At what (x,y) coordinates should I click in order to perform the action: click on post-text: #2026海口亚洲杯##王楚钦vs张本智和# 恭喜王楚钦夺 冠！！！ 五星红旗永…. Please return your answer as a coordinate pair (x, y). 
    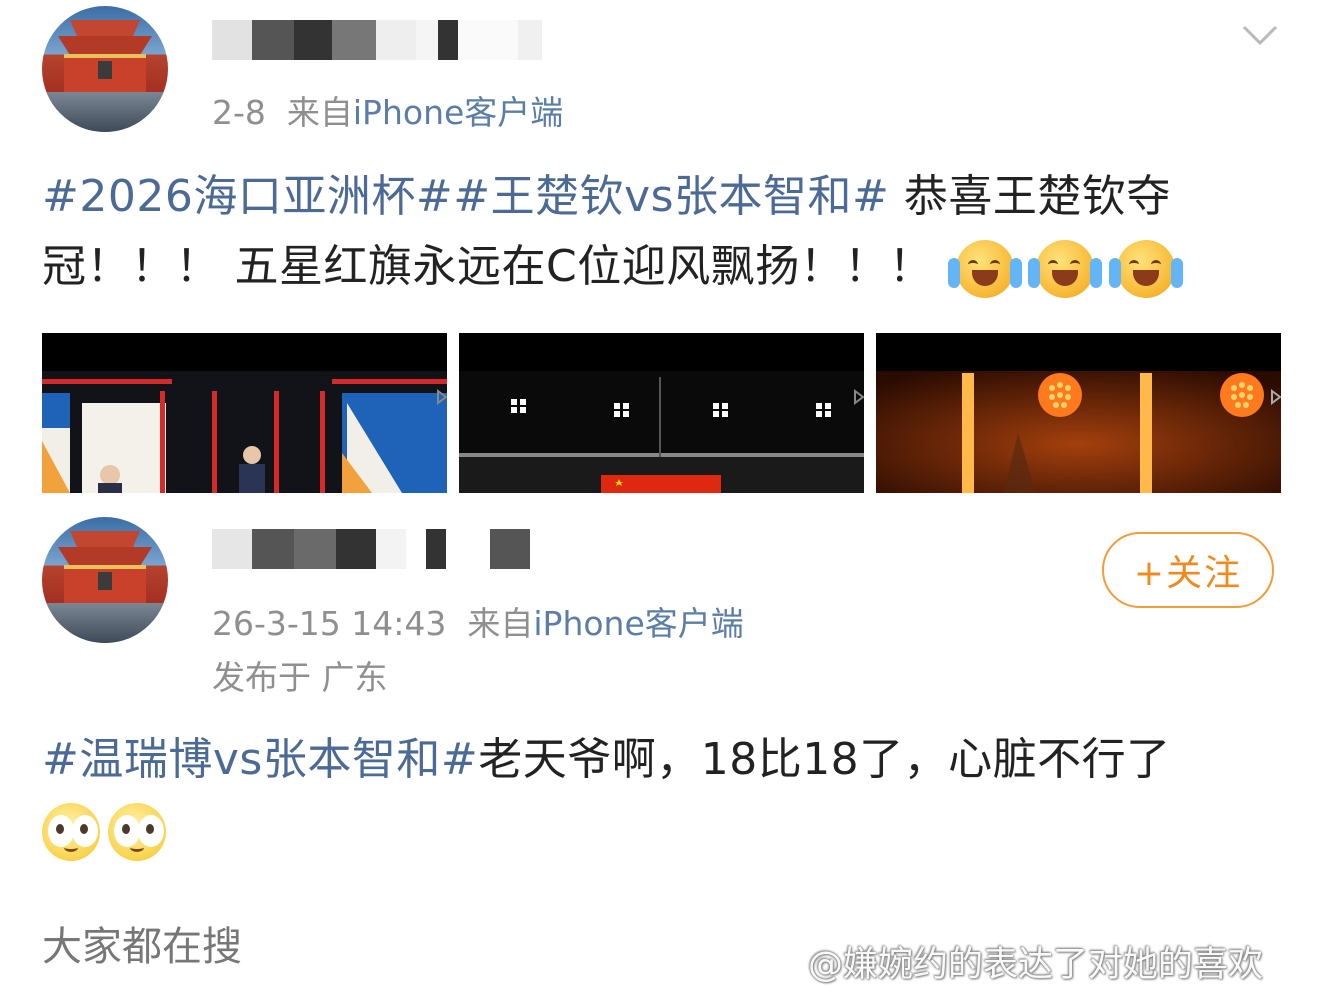
    Looking at the image, I should click on (661, 232).